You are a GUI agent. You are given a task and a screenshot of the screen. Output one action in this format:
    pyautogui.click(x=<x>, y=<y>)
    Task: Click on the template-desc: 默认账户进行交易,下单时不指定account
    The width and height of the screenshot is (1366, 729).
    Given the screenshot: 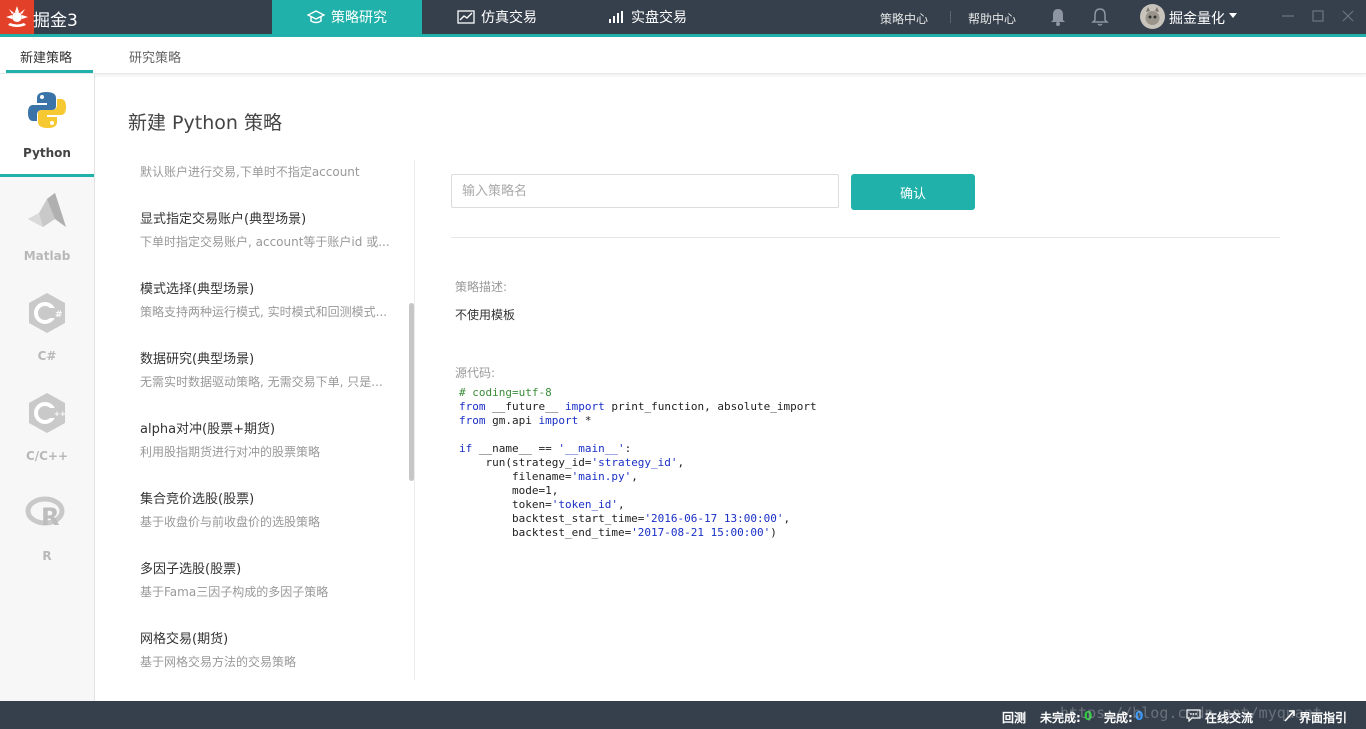 What is the action you would take?
    pyautogui.click(x=250, y=172)
    